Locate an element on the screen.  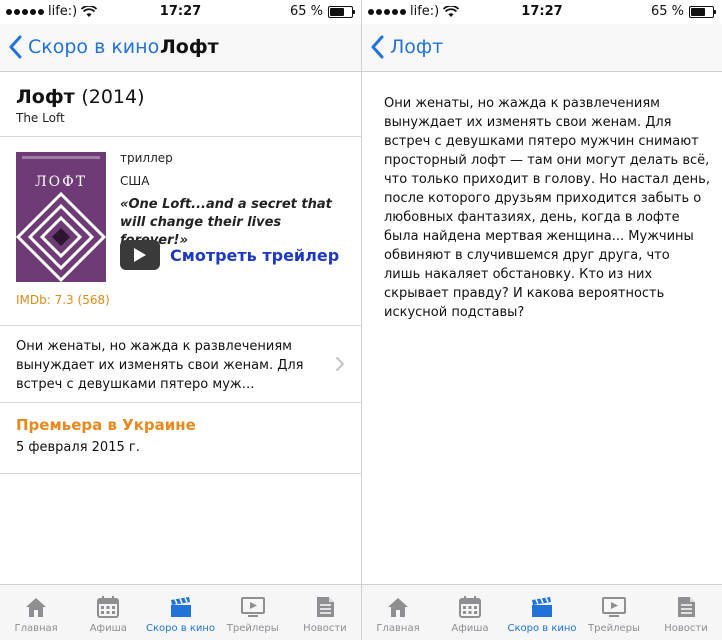
movie-country: США is located at coordinates (135, 181).